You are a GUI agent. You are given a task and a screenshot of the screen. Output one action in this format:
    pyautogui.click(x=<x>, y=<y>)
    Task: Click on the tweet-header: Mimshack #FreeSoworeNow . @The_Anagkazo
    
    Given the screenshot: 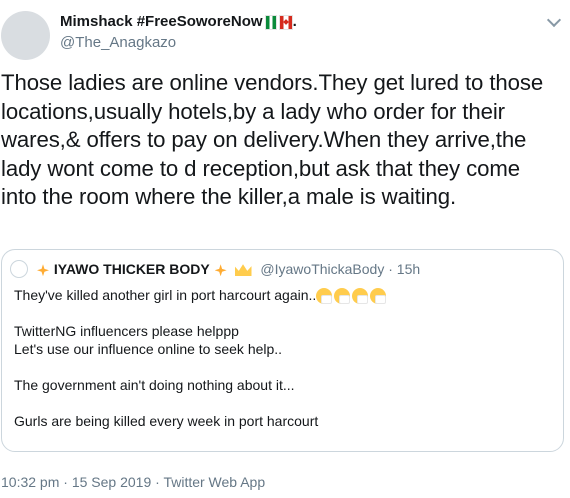 What is the action you would take?
    pyautogui.click(x=290, y=32)
    